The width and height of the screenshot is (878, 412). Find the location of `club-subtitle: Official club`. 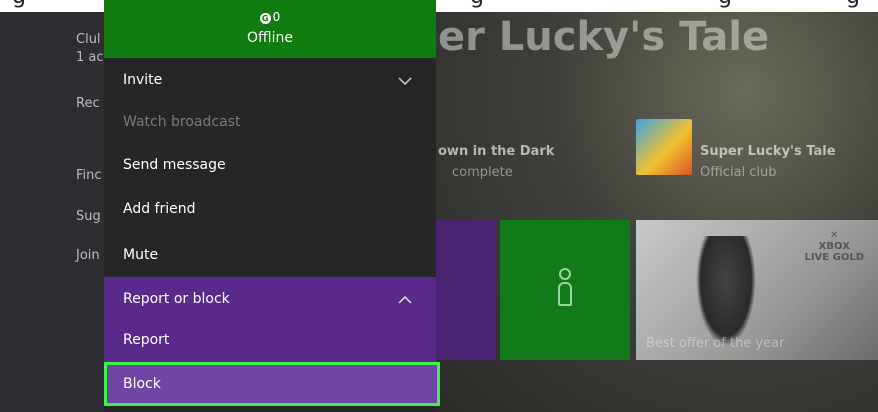

club-subtitle: Official club is located at coordinates (738, 172).